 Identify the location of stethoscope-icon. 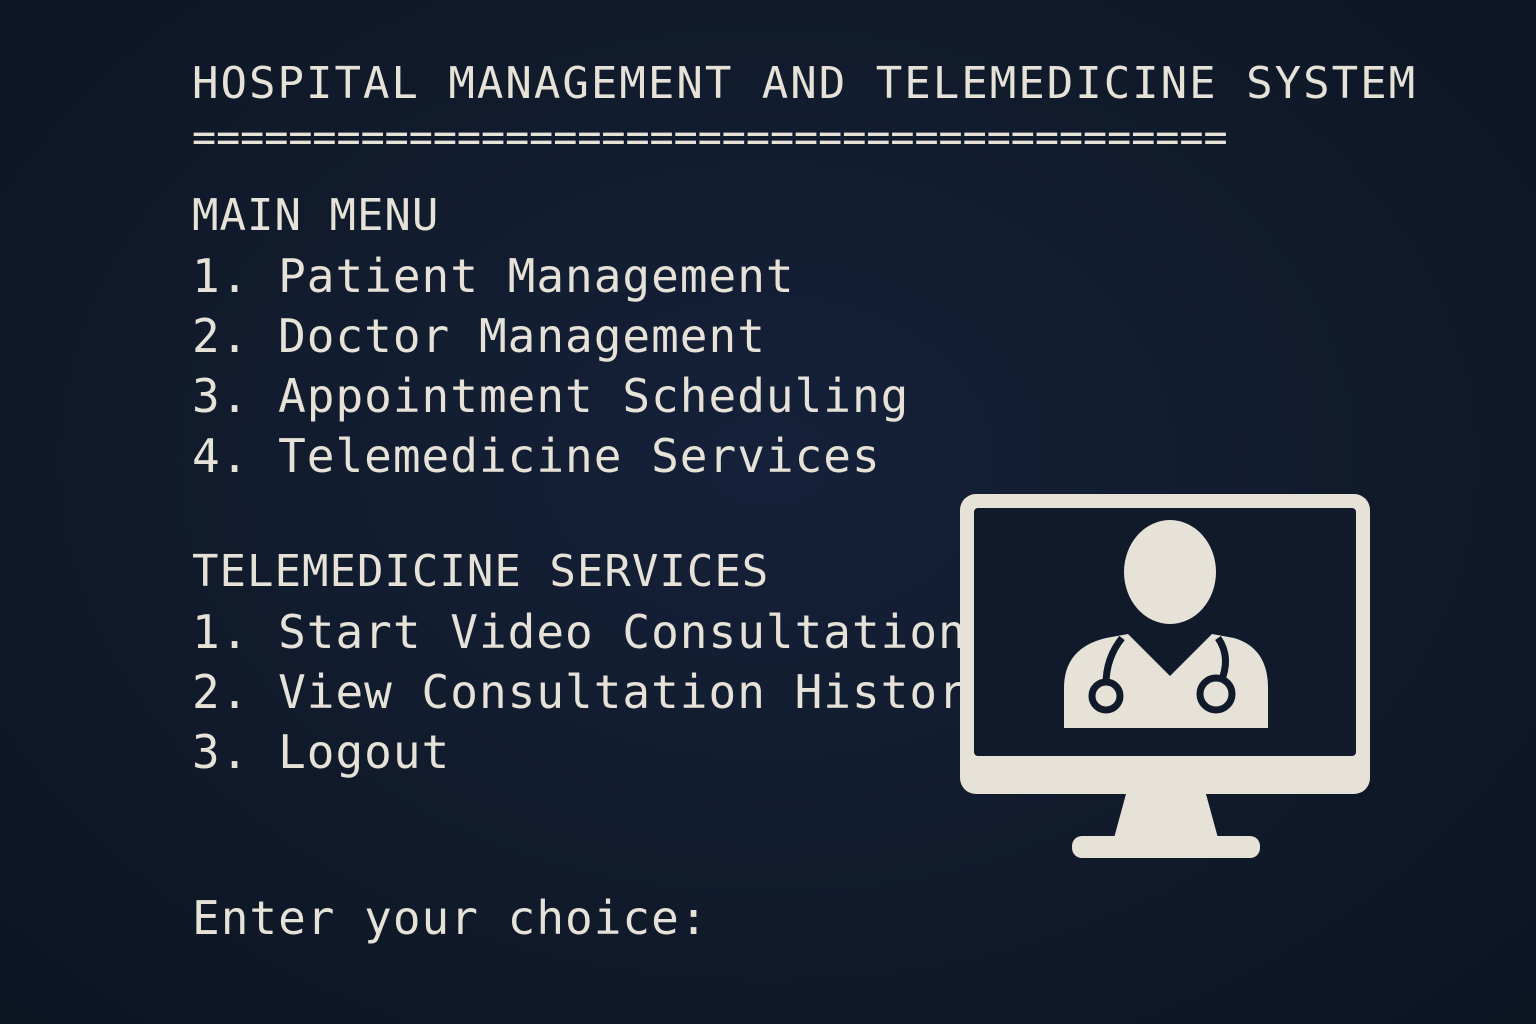
(1216, 694).